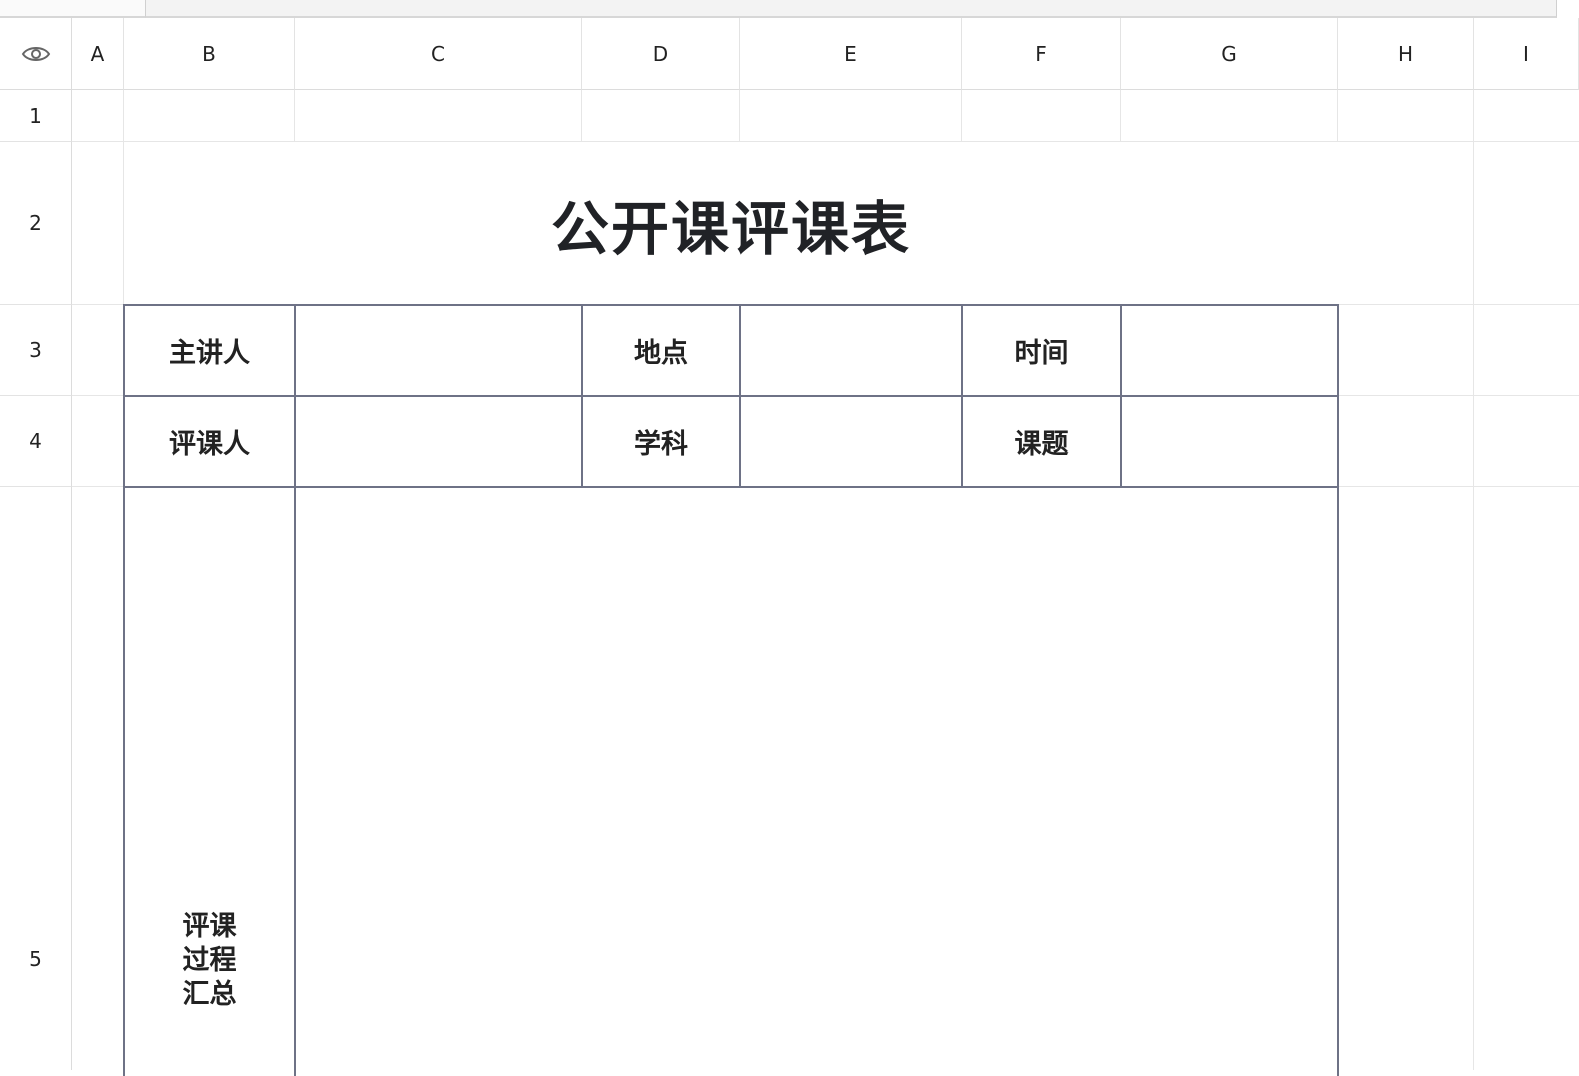 This screenshot has height=1076, width=1579. I want to click on summary-label: 评课 过程 汇总, so click(209, 961).